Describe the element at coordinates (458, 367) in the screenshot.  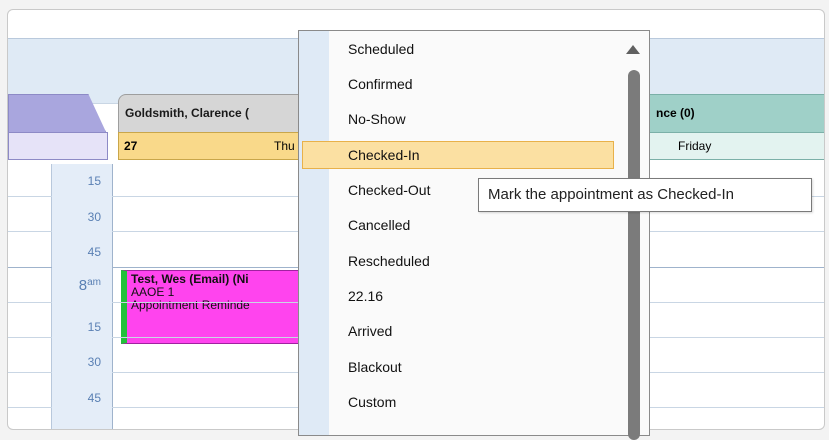
I see `status-menu-item-blackout: Blackout` at that location.